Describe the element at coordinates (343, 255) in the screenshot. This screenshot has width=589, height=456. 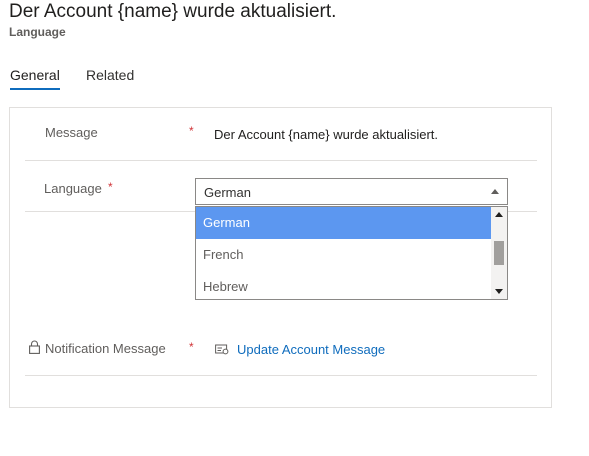
I see `language-option-french: French` at that location.